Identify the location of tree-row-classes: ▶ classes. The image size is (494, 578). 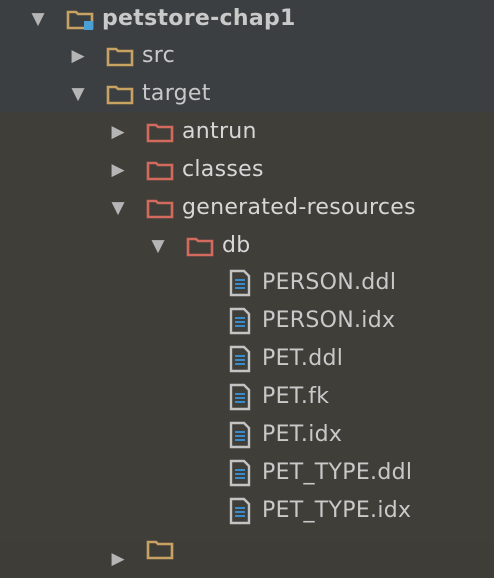
(247, 170).